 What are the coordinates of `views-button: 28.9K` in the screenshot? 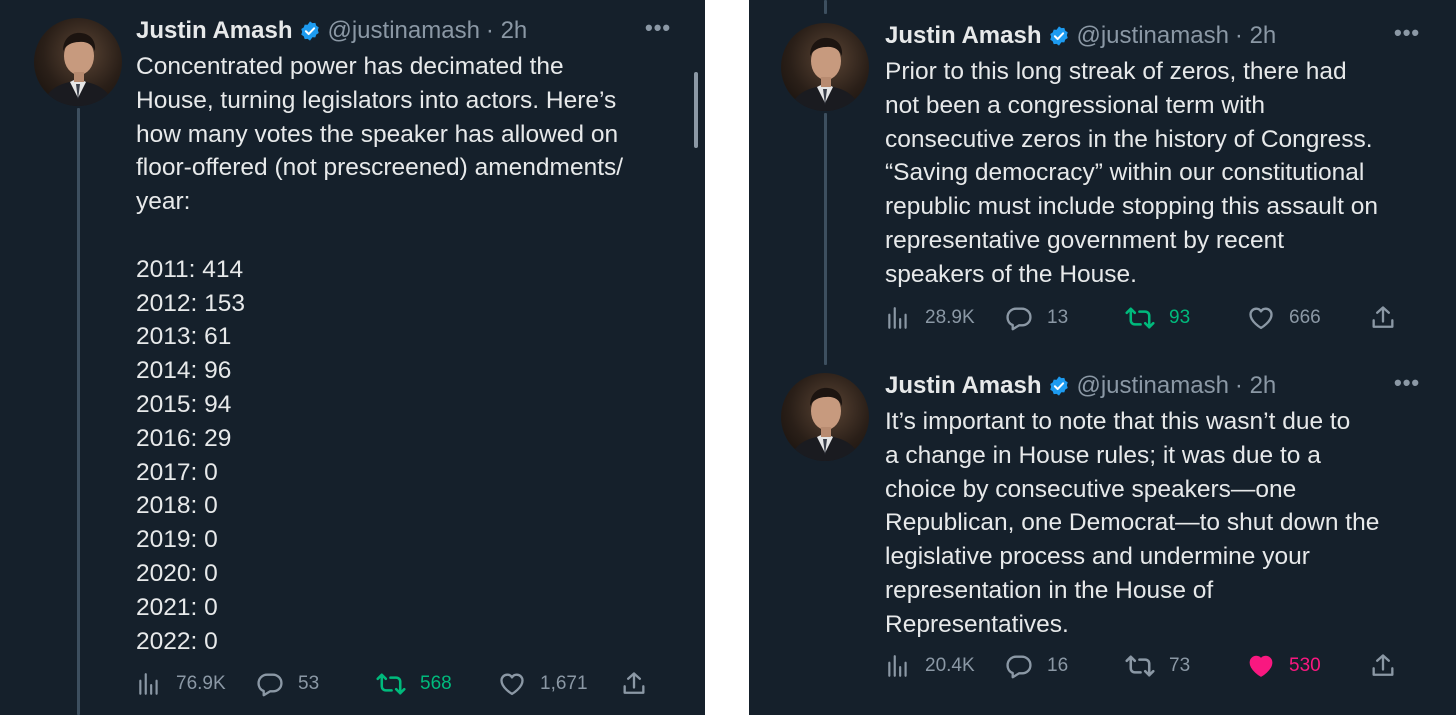 It's located at (930, 318).